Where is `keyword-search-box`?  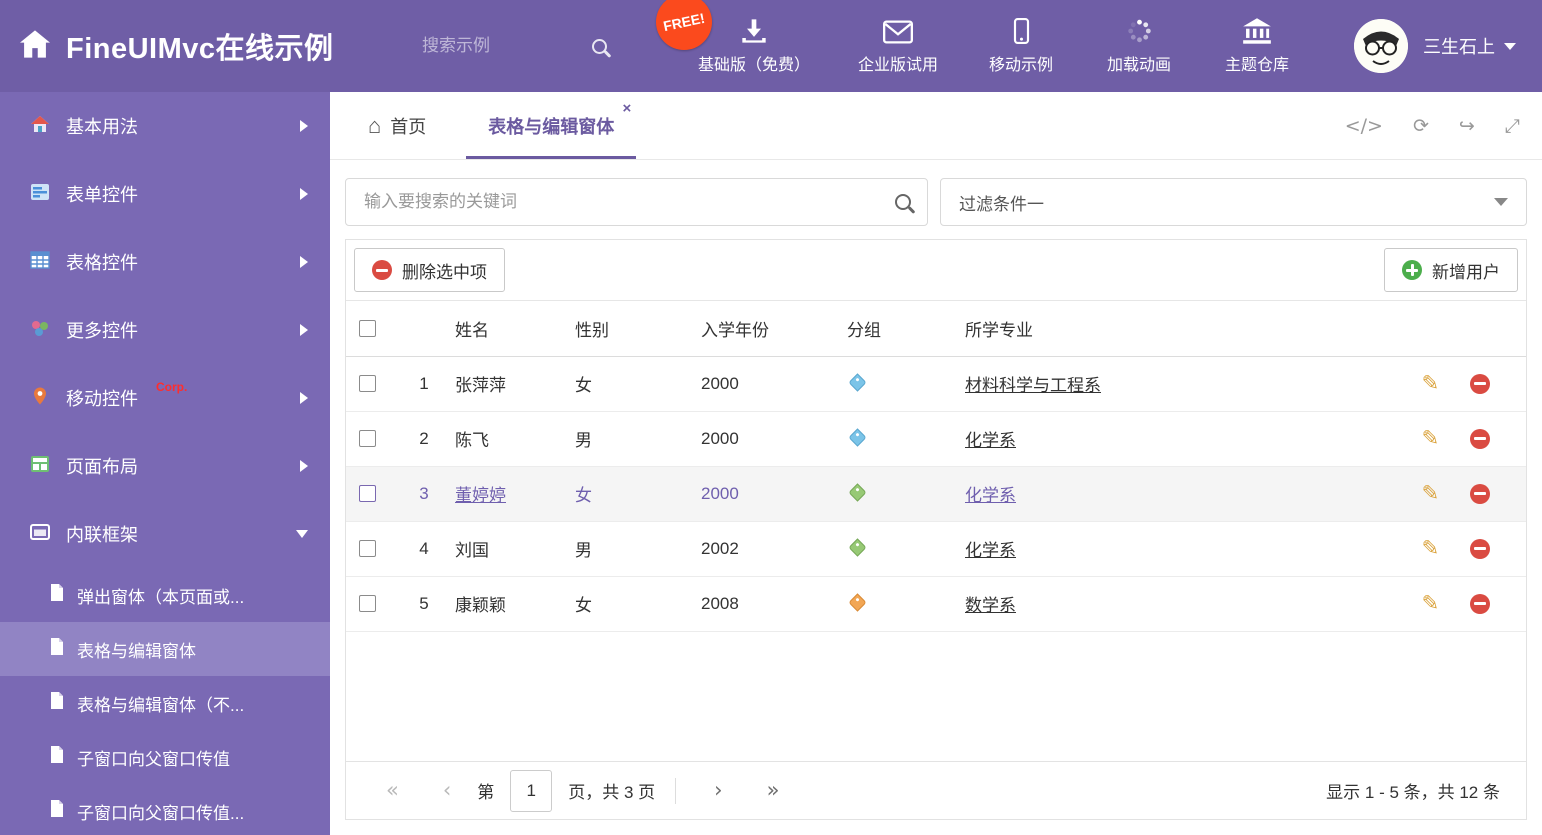 keyword-search-box is located at coordinates (636, 202).